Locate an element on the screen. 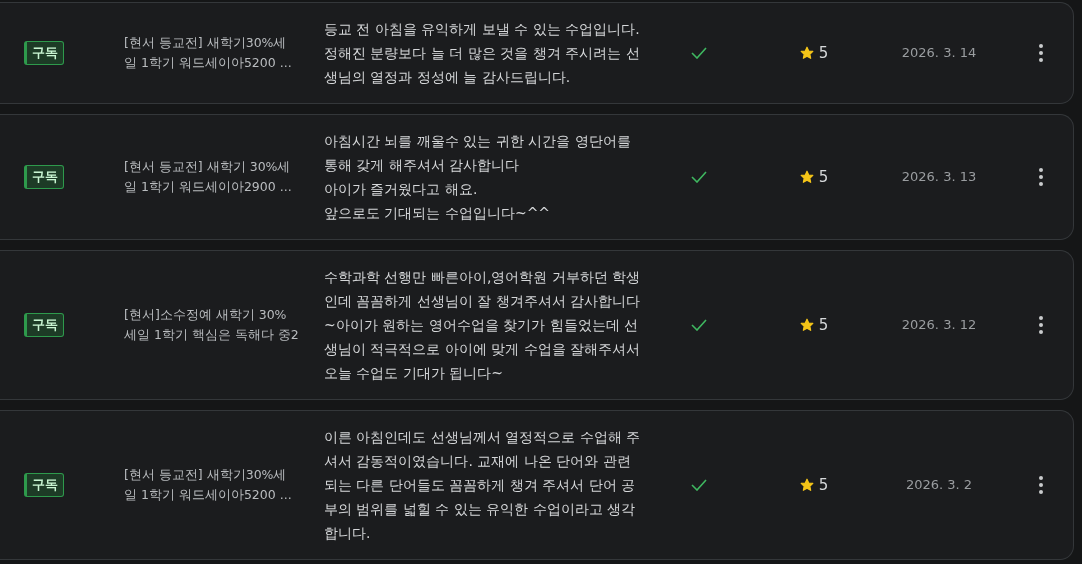 Image resolution: width=1082 pixels, height=564 pixels. review-date: 2026. 3. 13 is located at coordinates (939, 177).